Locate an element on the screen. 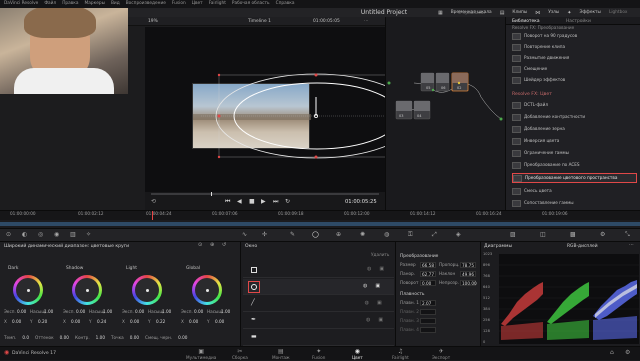  window-row-circle: ◍ ▣ is located at coordinates (318, 287).